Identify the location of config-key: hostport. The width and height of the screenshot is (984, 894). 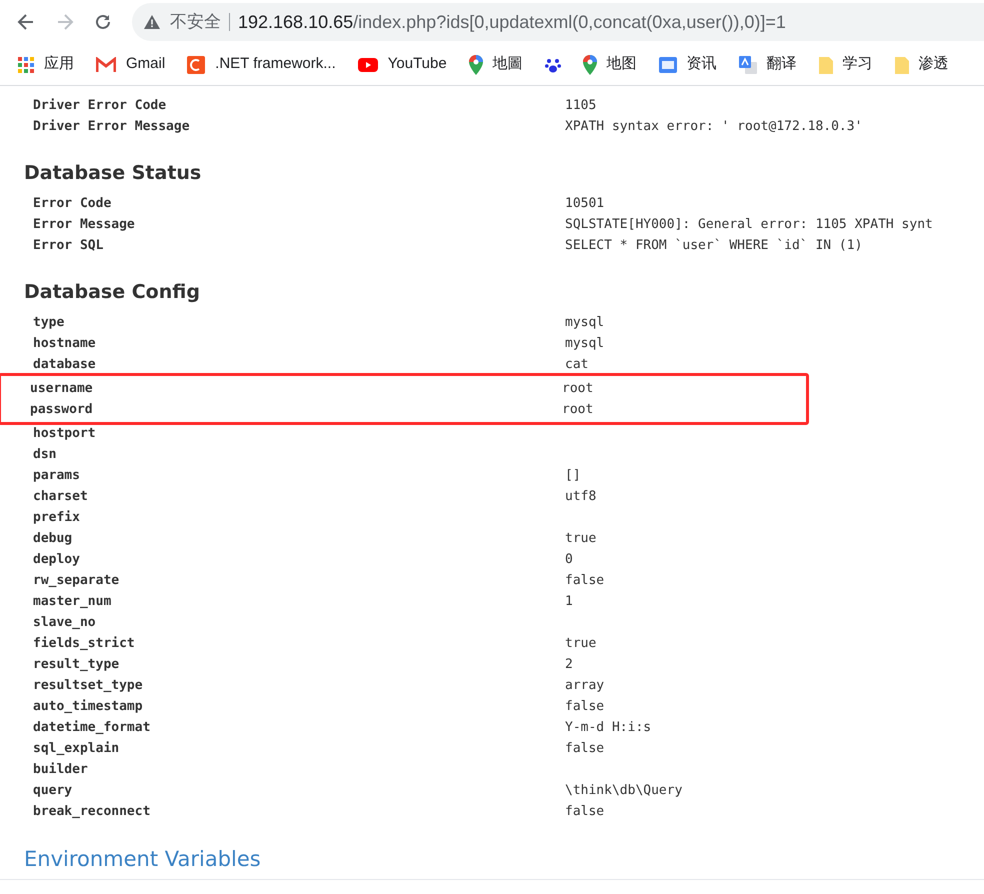
(299, 434).